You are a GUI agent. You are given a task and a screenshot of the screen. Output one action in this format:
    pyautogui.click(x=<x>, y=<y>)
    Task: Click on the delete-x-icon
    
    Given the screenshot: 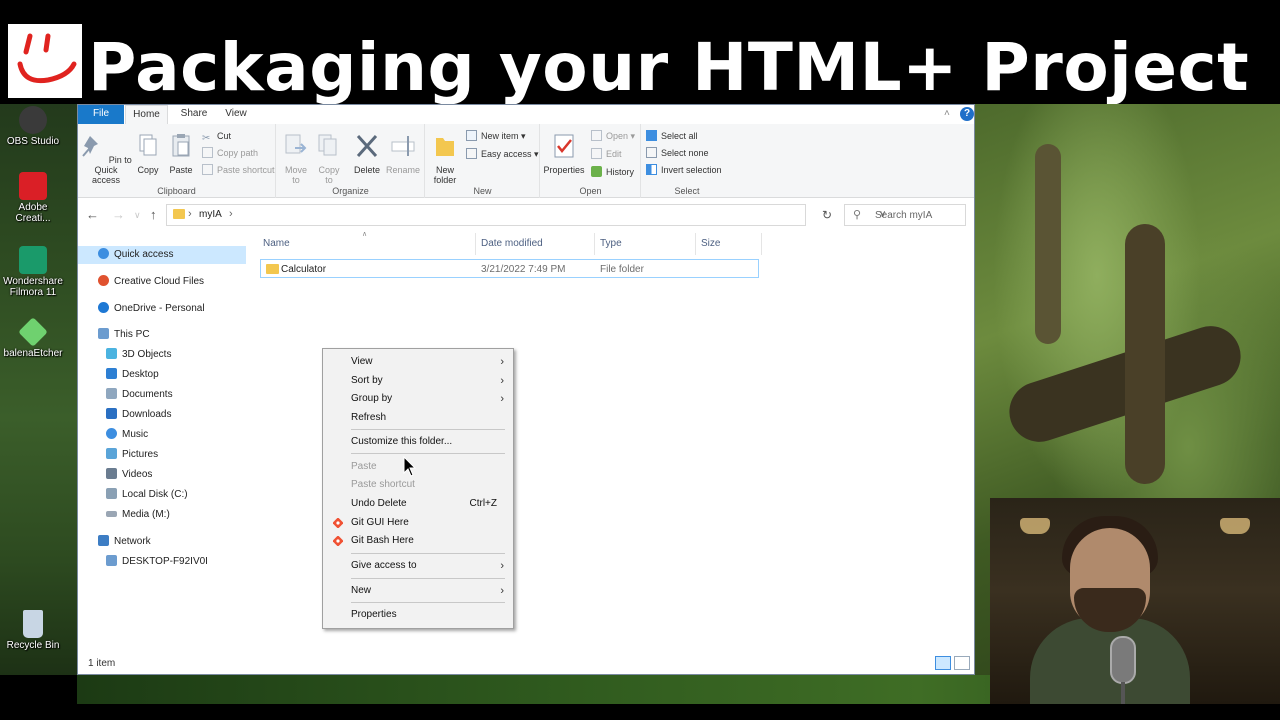 What is the action you would take?
    pyautogui.click(x=367, y=146)
    